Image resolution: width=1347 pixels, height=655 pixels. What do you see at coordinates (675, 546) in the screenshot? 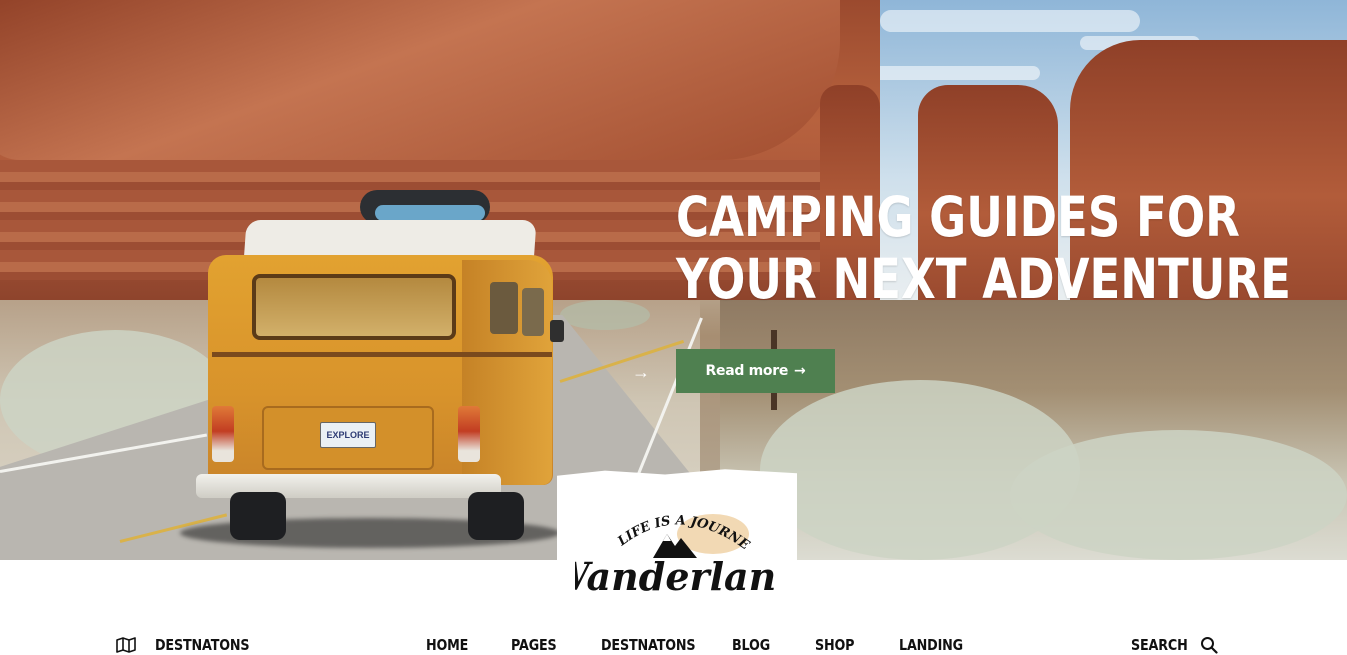
I see `wanderland-logo: LIFE IS A JOURNEY Wanderland` at bounding box center [675, 546].